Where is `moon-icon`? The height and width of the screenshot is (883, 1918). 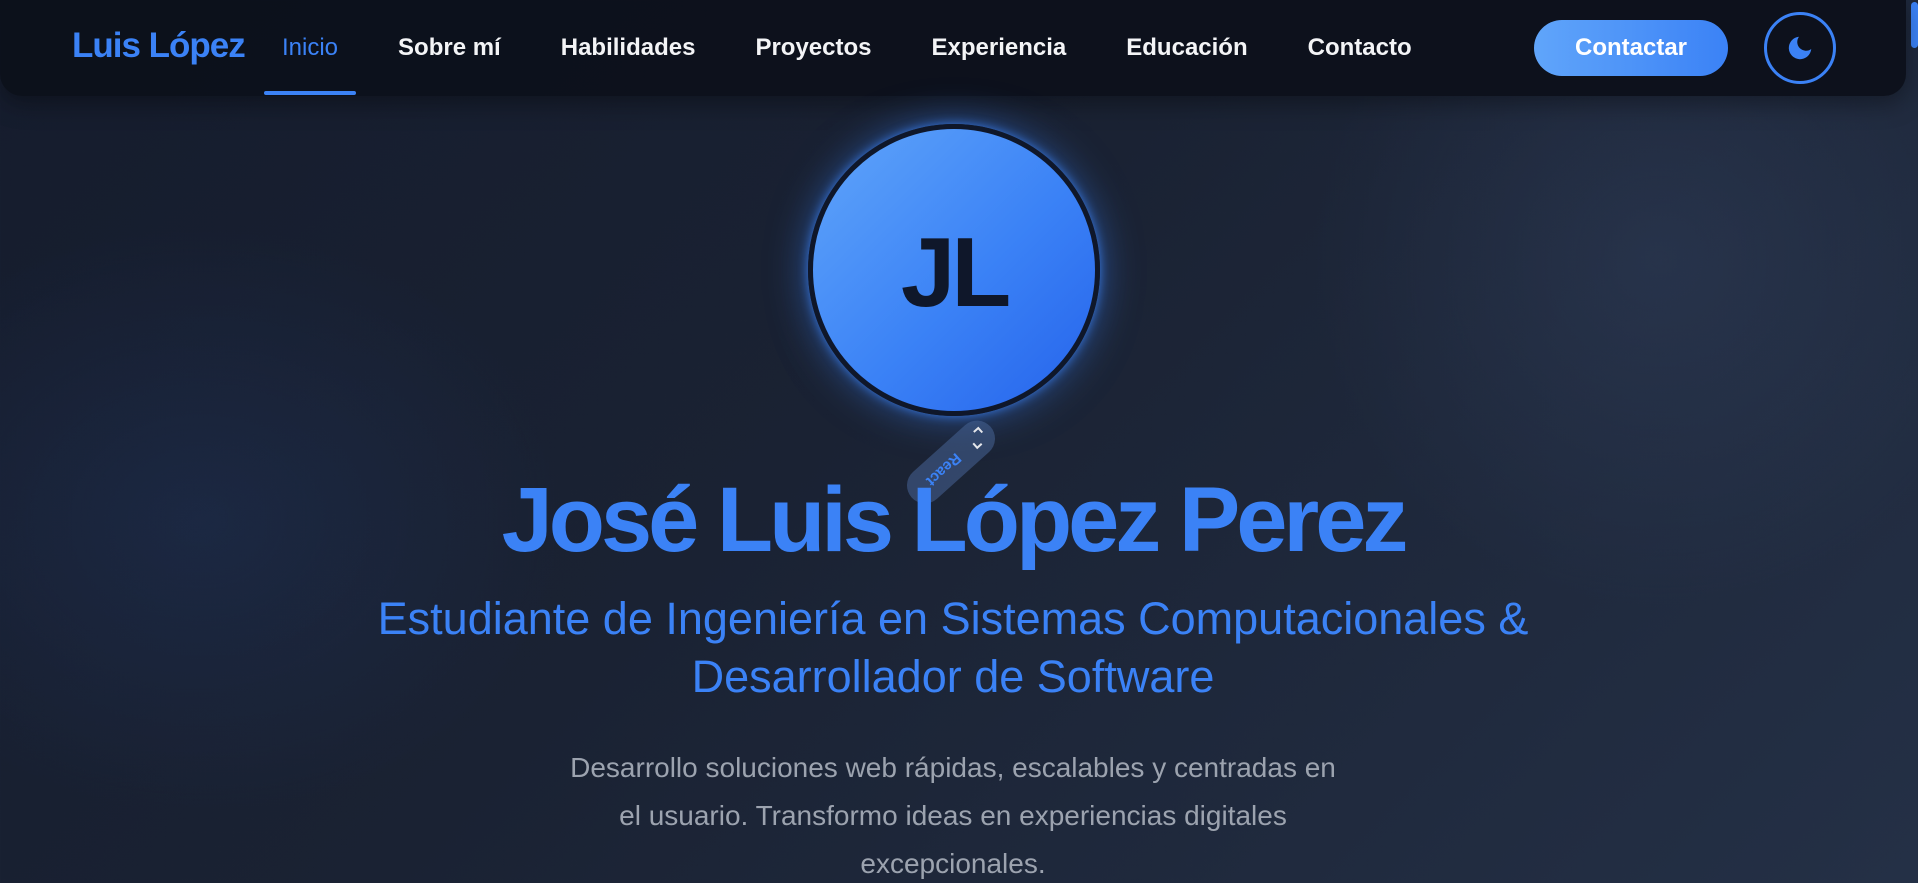 moon-icon is located at coordinates (1800, 48).